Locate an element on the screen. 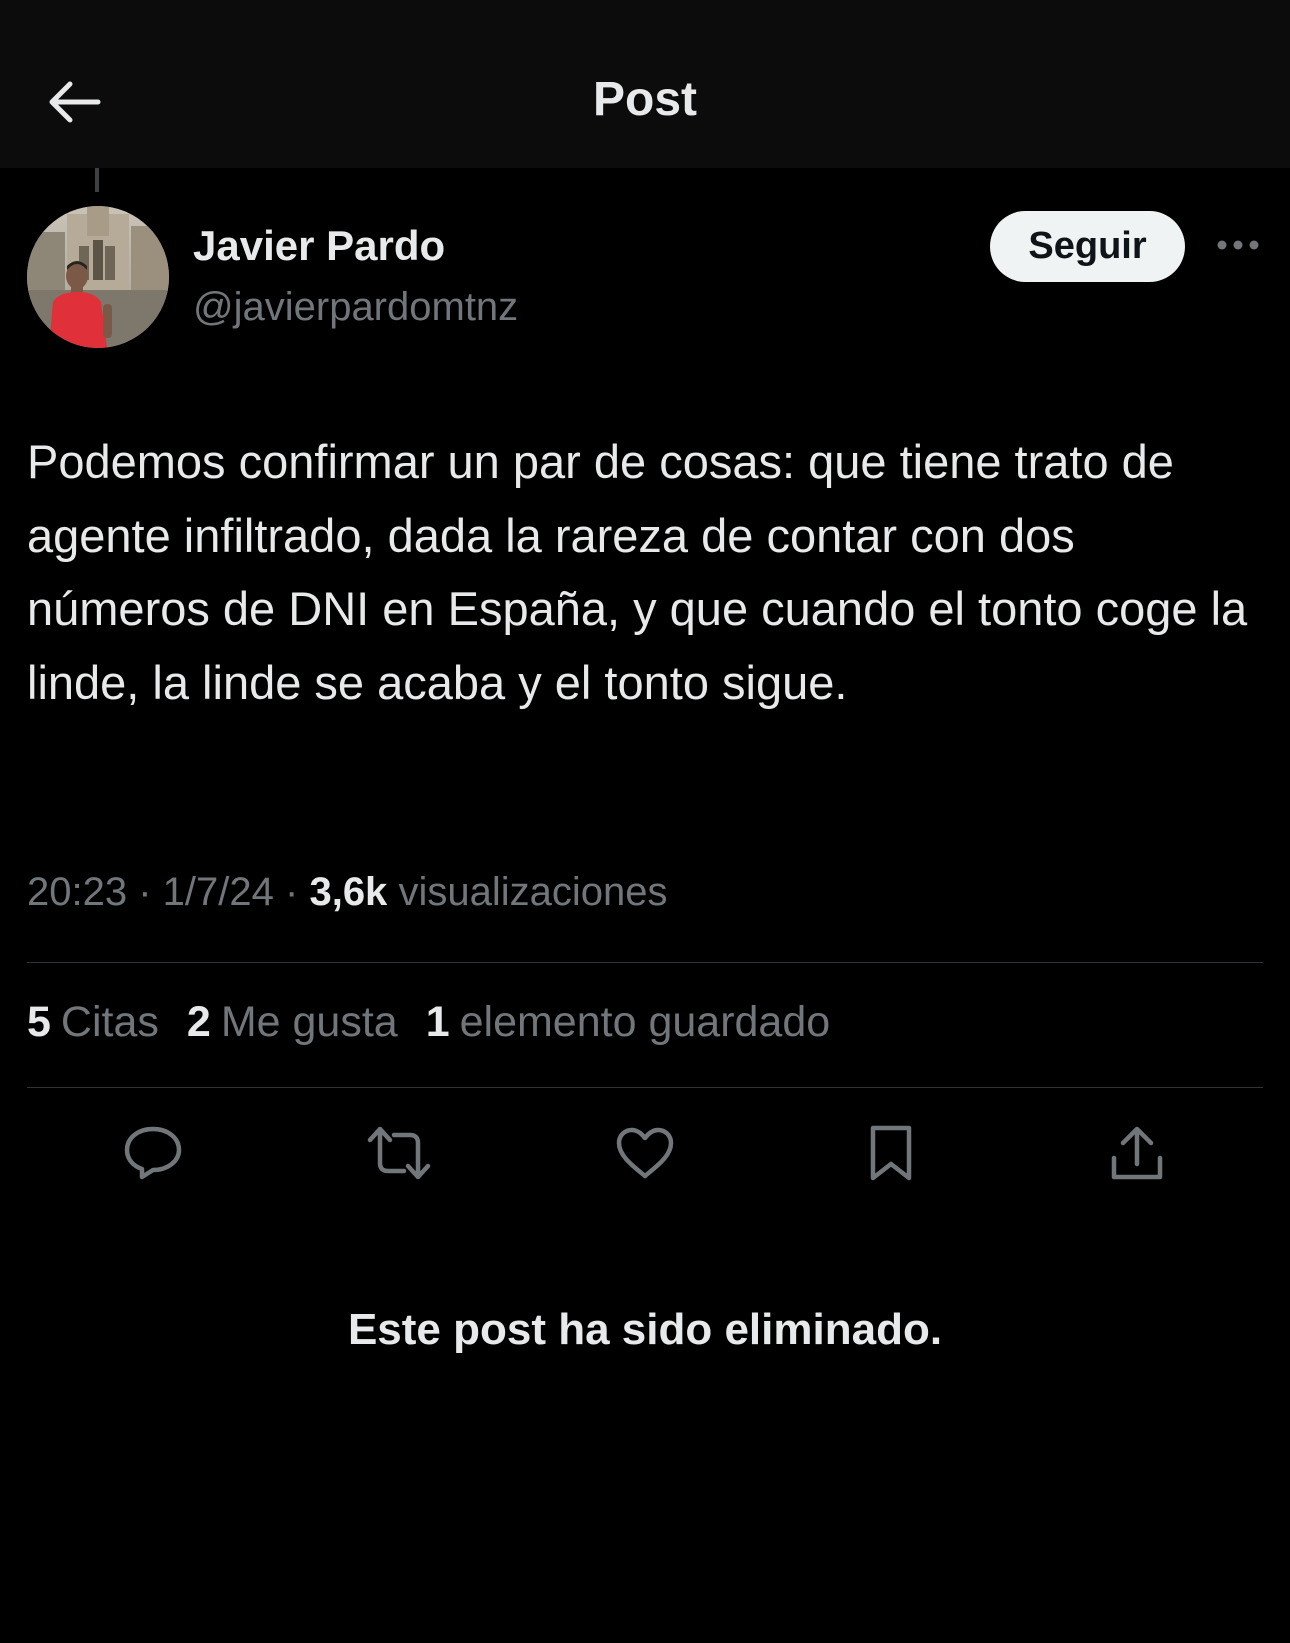  views-label: visualizaciones is located at coordinates (533, 892).